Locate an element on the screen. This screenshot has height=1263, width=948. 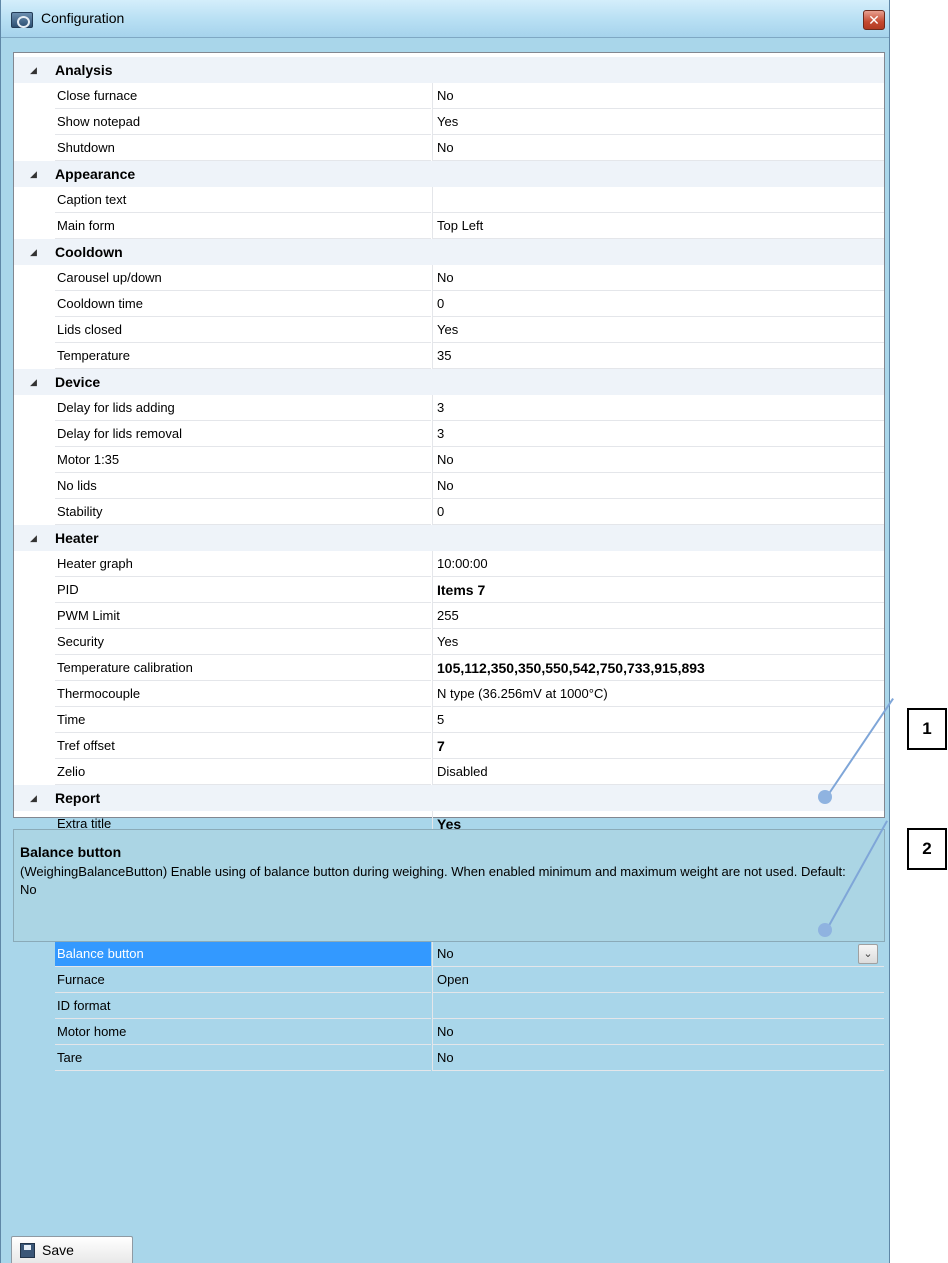
property-row: Shutdown No is located at coordinates (449, 148).